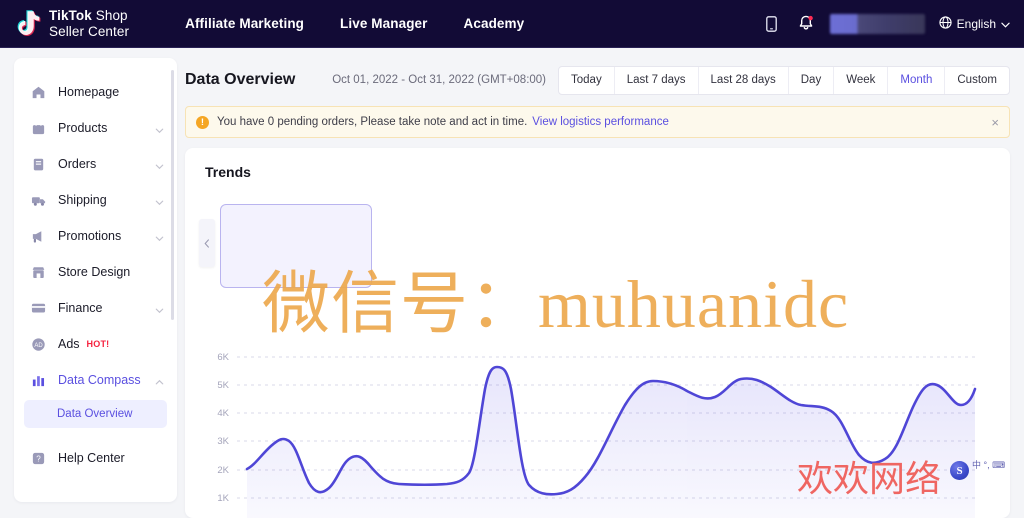  I want to click on sidebar-item-store-design: Store Design, so click(95, 272).